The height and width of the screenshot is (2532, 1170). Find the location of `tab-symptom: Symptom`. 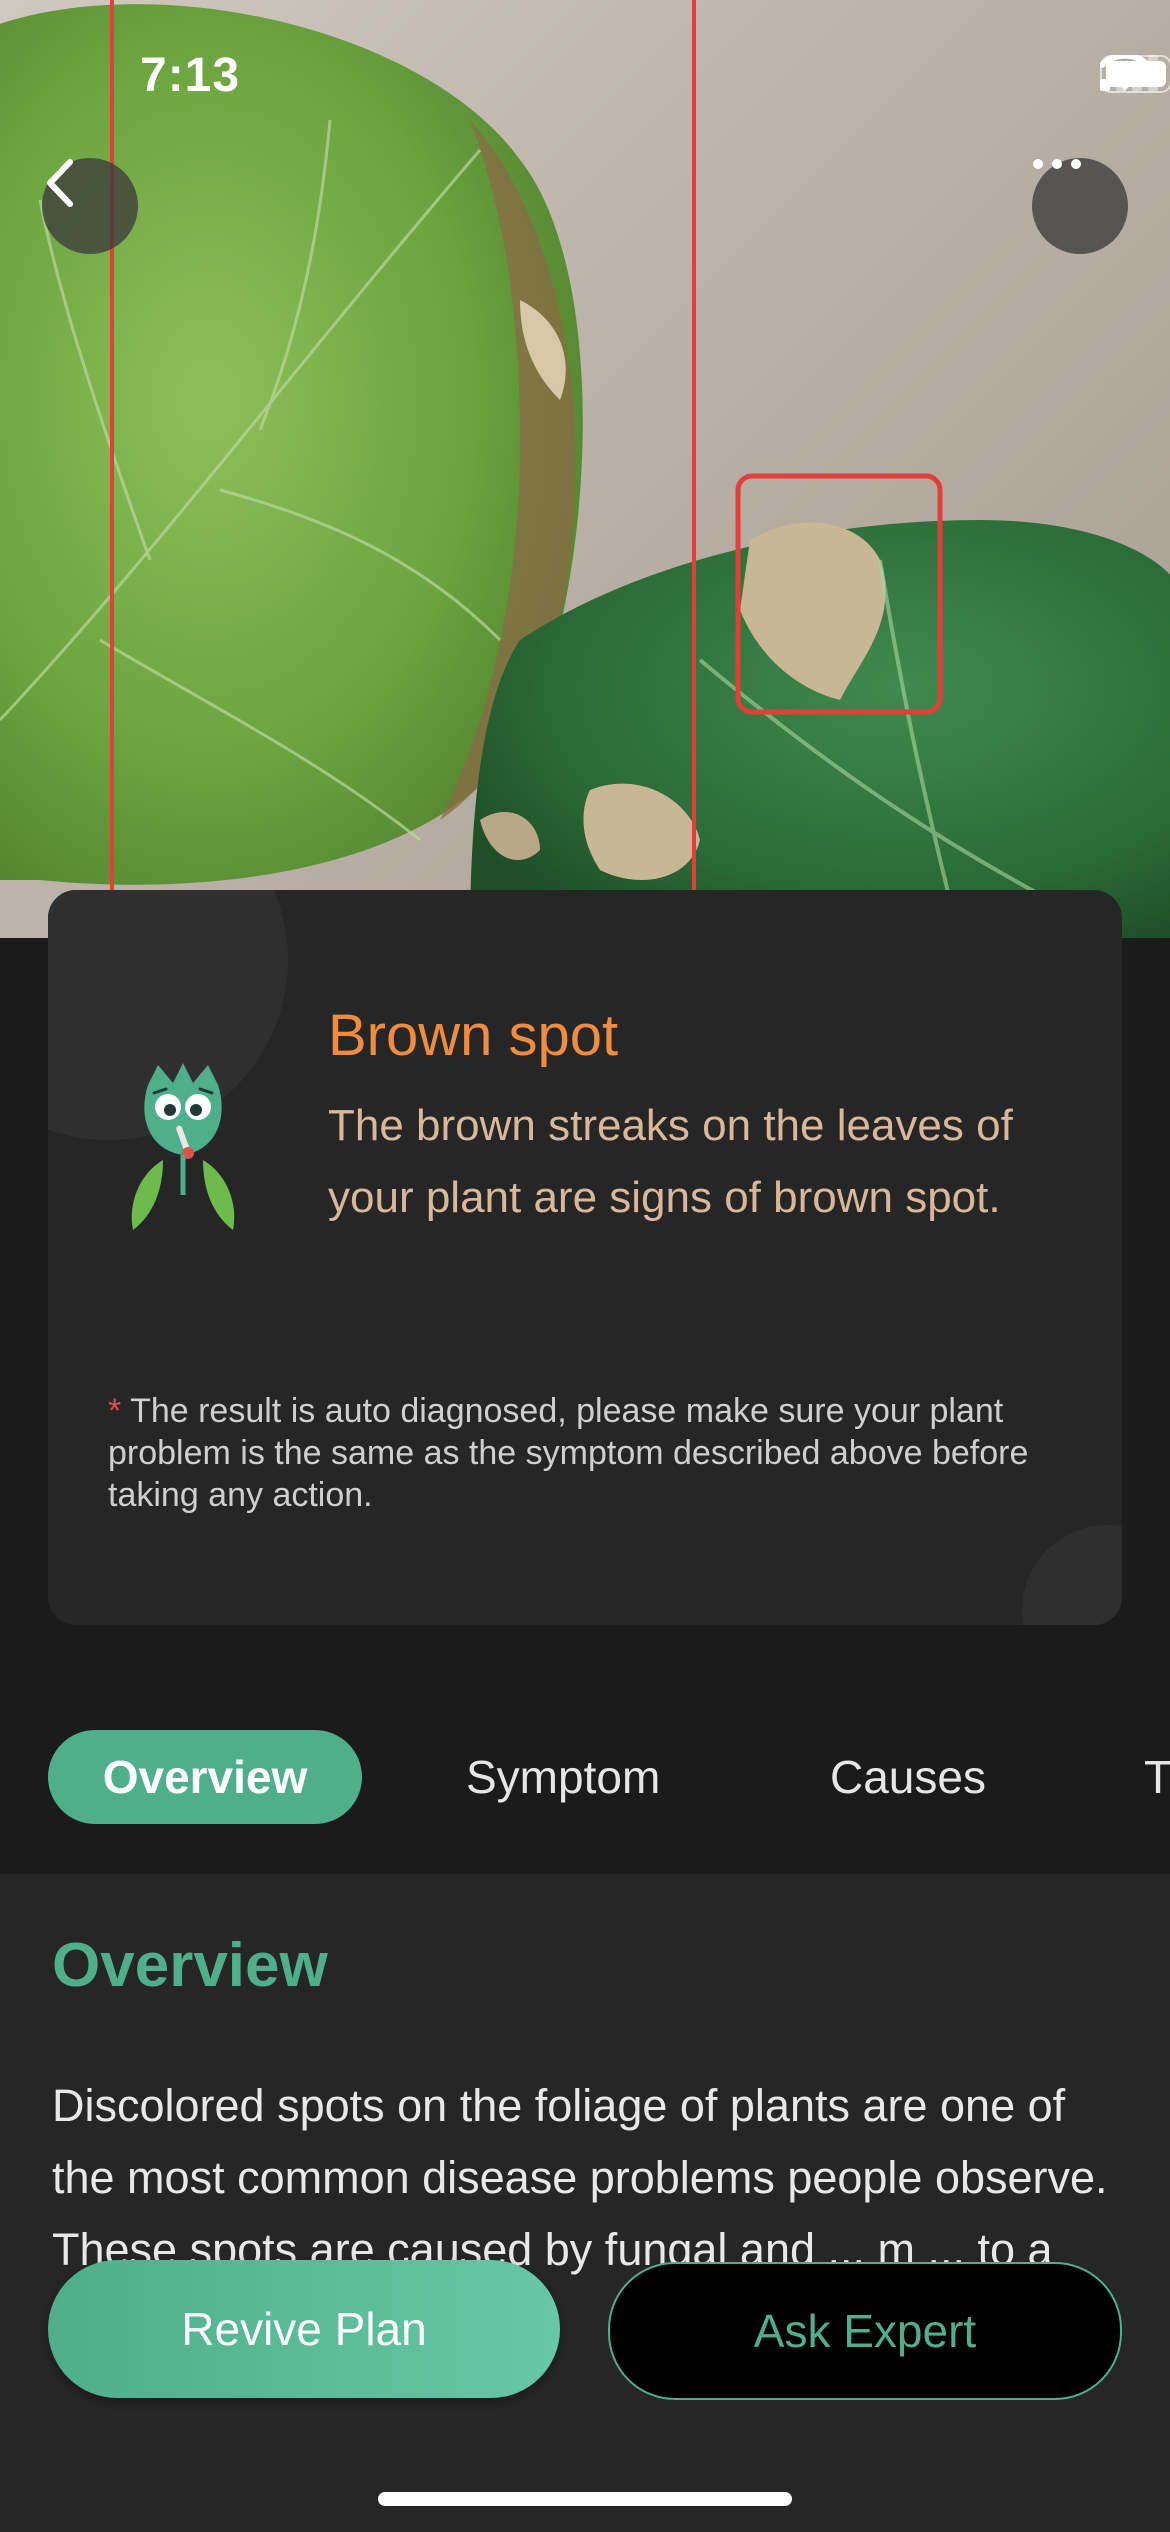

tab-symptom: Symptom is located at coordinates (563, 1777).